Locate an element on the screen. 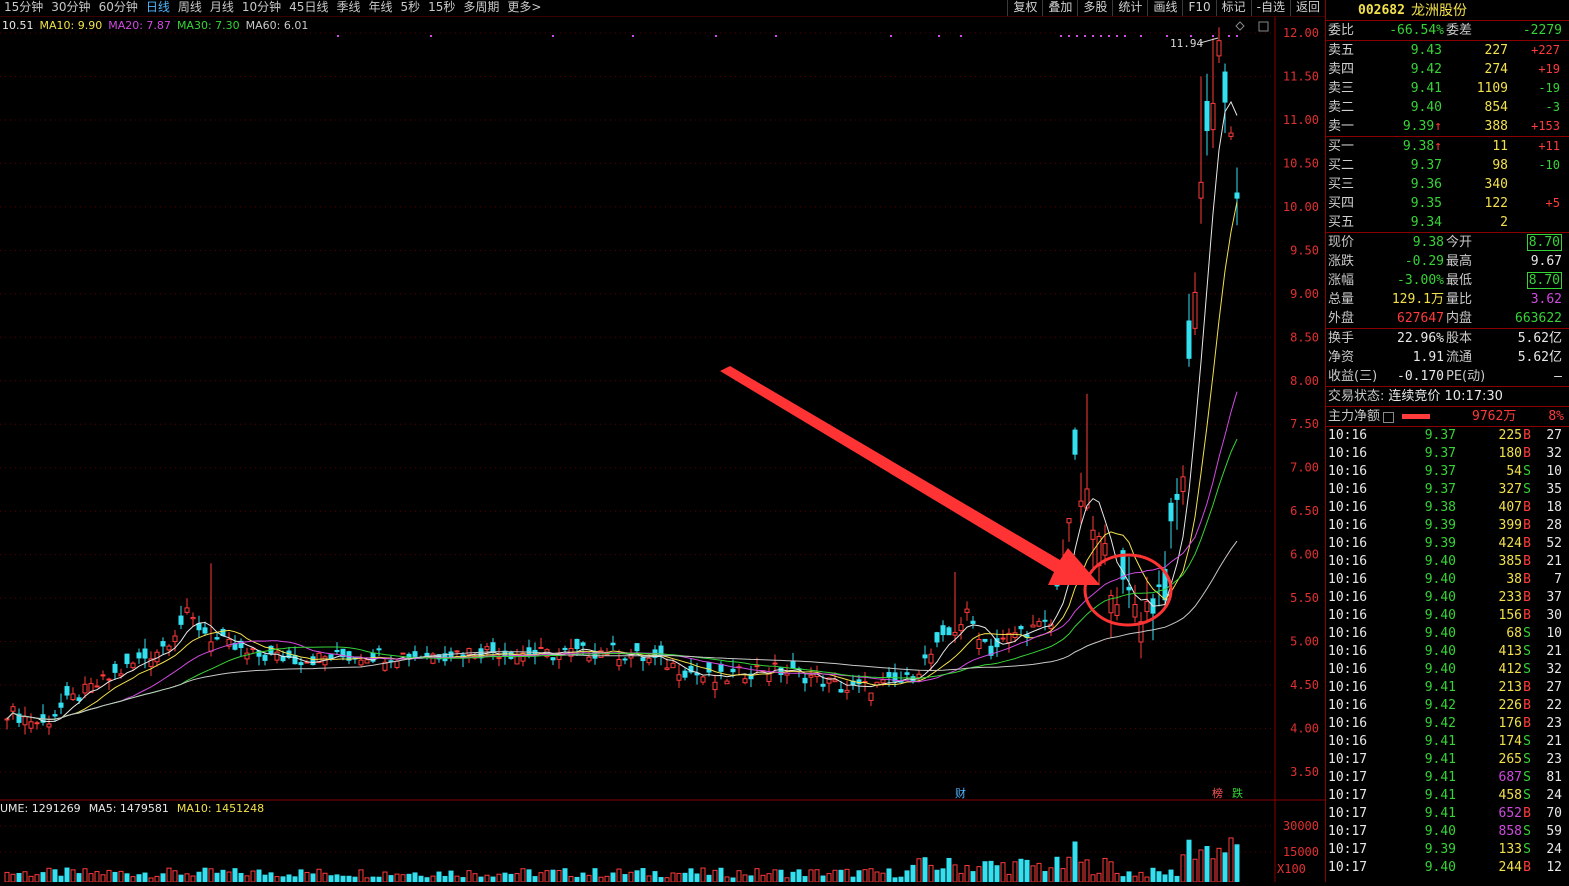  stock-name: 龙洲股份 is located at coordinates (1439, 10).